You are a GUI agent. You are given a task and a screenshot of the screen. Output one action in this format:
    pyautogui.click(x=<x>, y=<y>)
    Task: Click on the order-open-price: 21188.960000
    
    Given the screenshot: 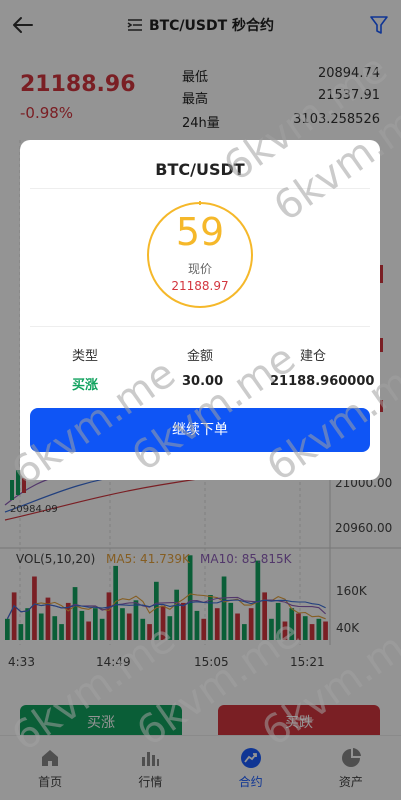 What is the action you would take?
    pyautogui.click(x=322, y=381)
    